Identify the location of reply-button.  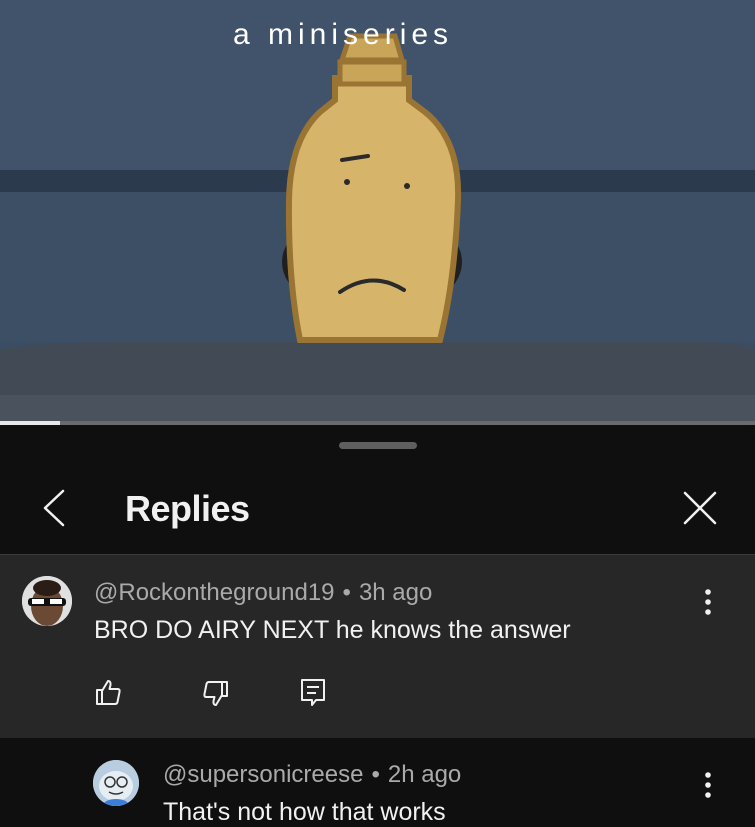
(313, 693).